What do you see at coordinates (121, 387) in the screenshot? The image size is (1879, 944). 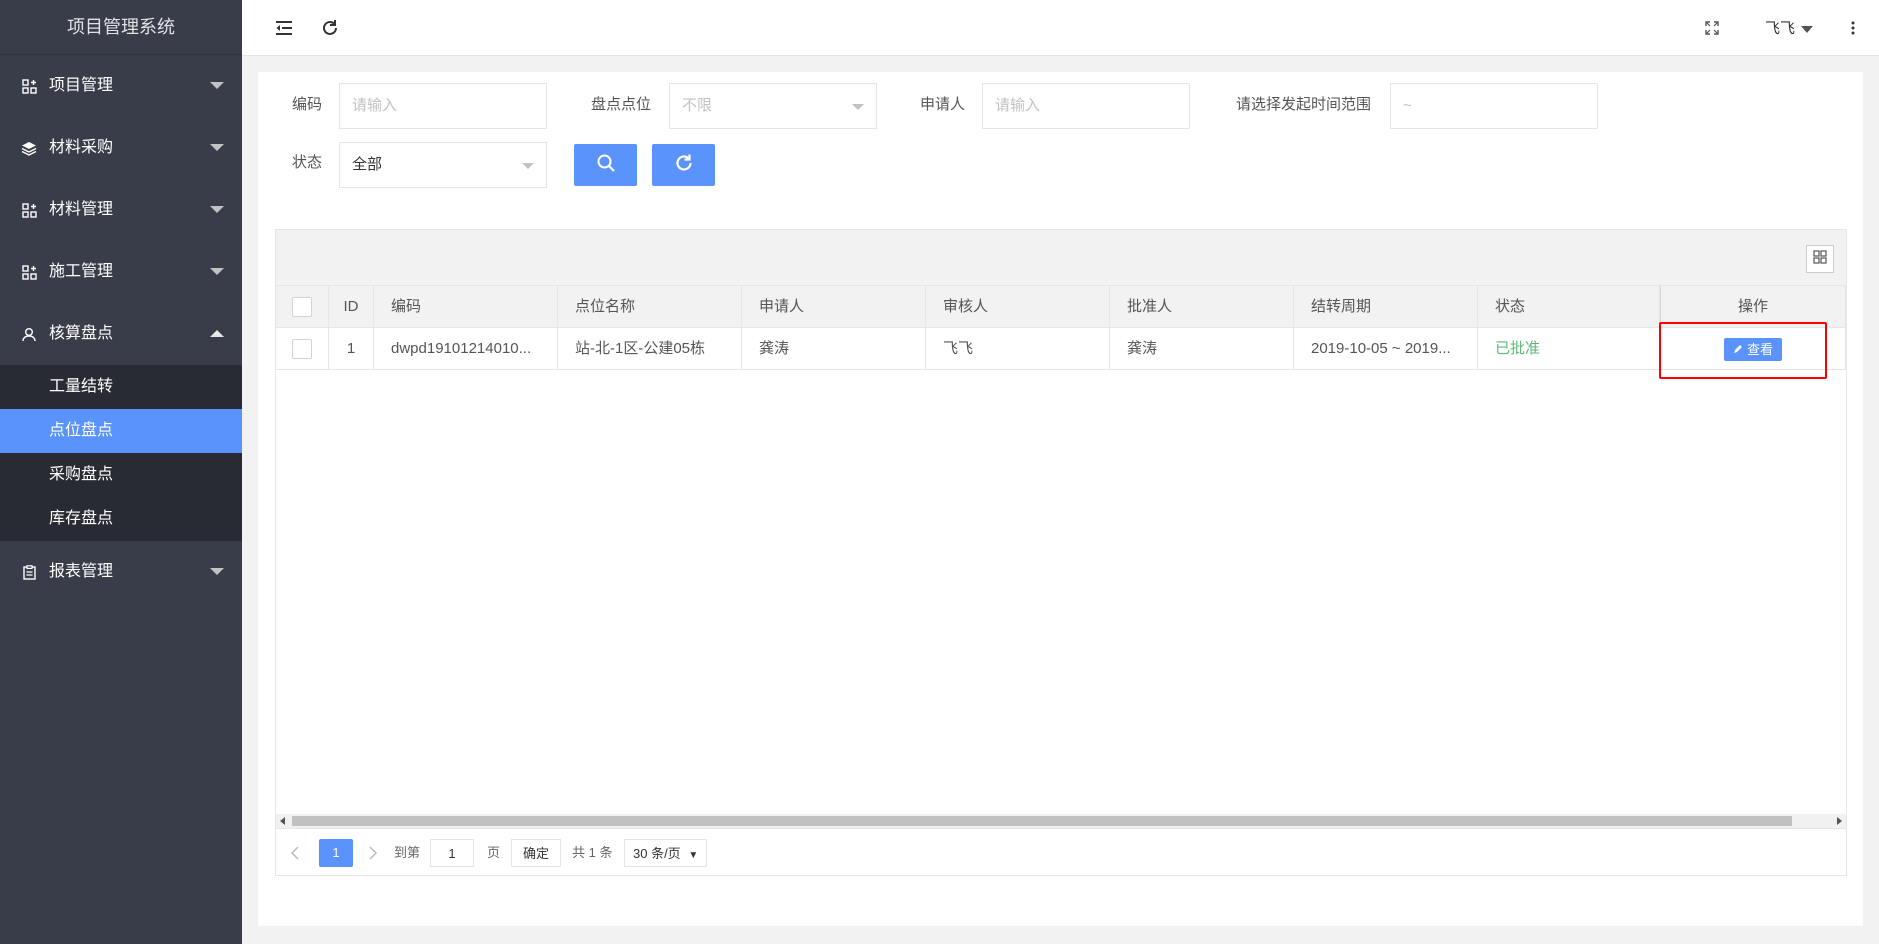 I see `sidebar-subitem-workload: 工量结转` at bounding box center [121, 387].